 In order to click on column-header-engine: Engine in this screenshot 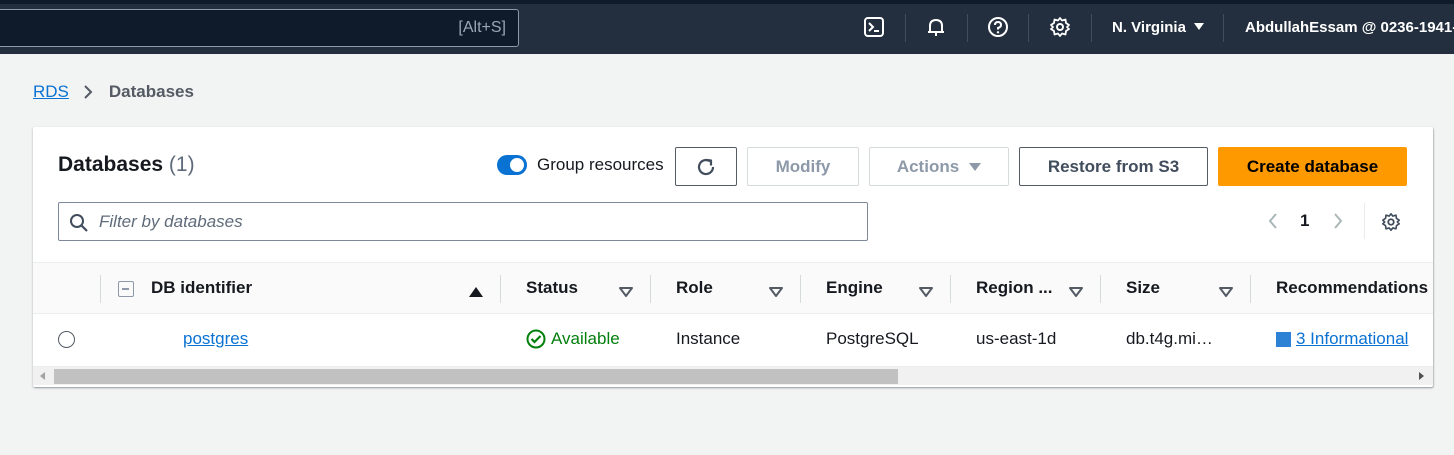, I will do `click(854, 288)`.